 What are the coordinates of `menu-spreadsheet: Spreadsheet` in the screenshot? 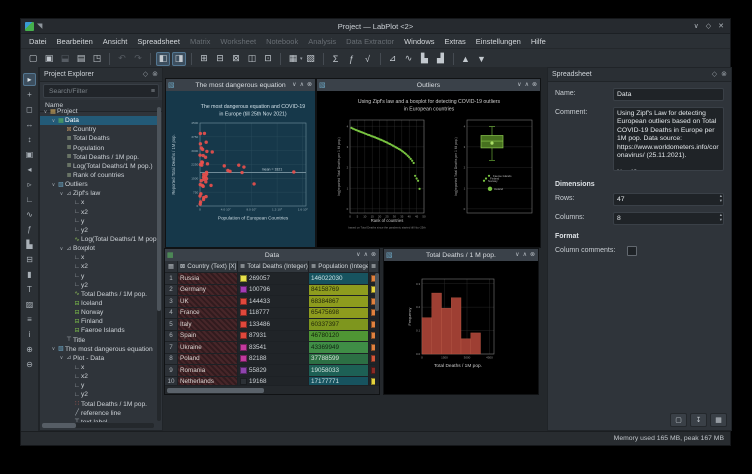 It's located at (158, 41).